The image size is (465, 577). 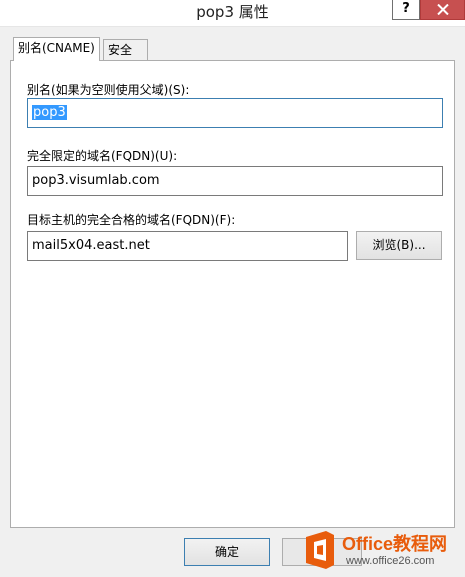 I want to click on alias-input: pop3, so click(x=235, y=113).